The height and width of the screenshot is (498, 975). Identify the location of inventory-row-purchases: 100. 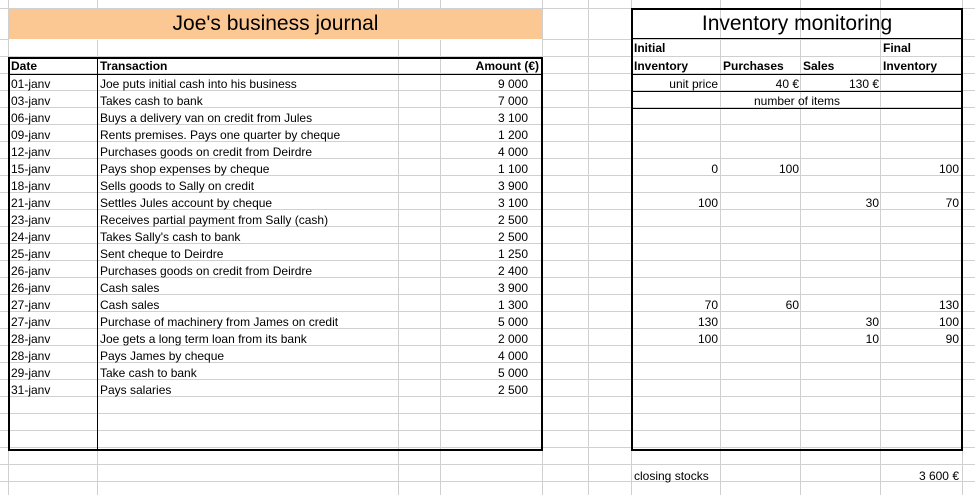
(761, 169).